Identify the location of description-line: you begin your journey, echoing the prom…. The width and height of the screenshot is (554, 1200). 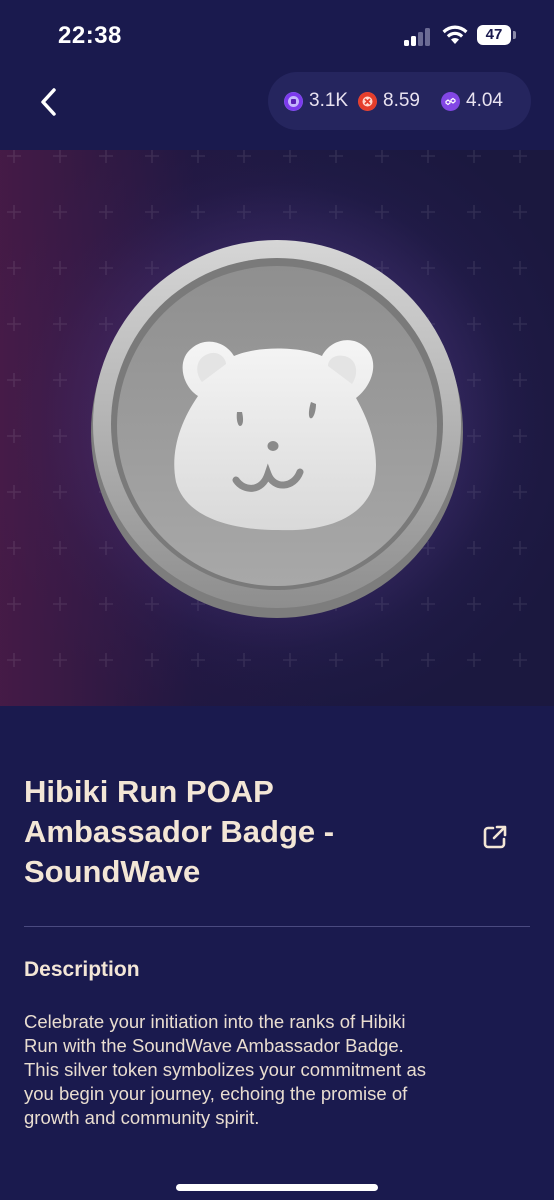
(216, 1093).